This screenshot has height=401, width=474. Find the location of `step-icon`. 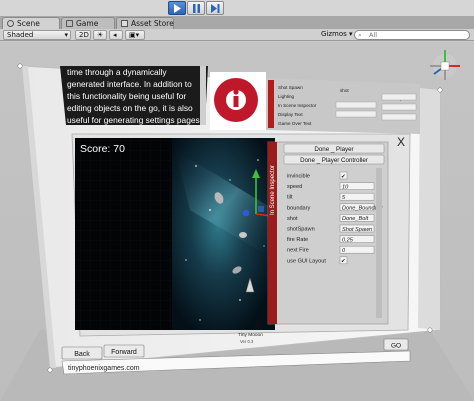

step-icon is located at coordinates (215, 8).